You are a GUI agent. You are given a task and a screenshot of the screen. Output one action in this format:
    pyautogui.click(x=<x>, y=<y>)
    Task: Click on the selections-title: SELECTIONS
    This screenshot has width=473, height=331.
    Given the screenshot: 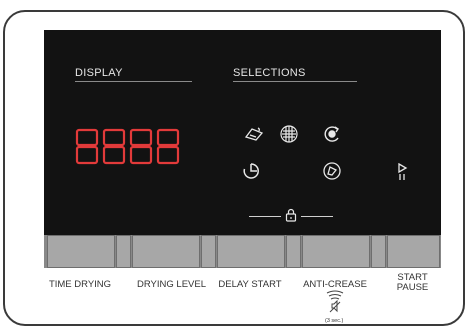 What is the action you would take?
    pyautogui.click(x=269, y=73)
    